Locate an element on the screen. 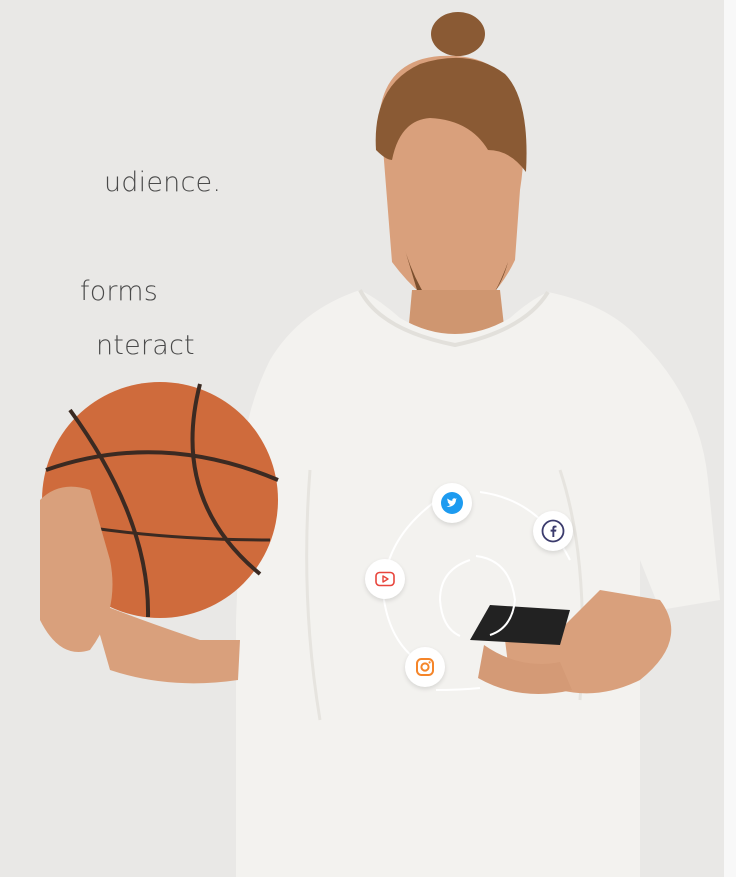 The width and height of the screenshot is (736, 877). hair-bun is located at coordinates (458, 34).